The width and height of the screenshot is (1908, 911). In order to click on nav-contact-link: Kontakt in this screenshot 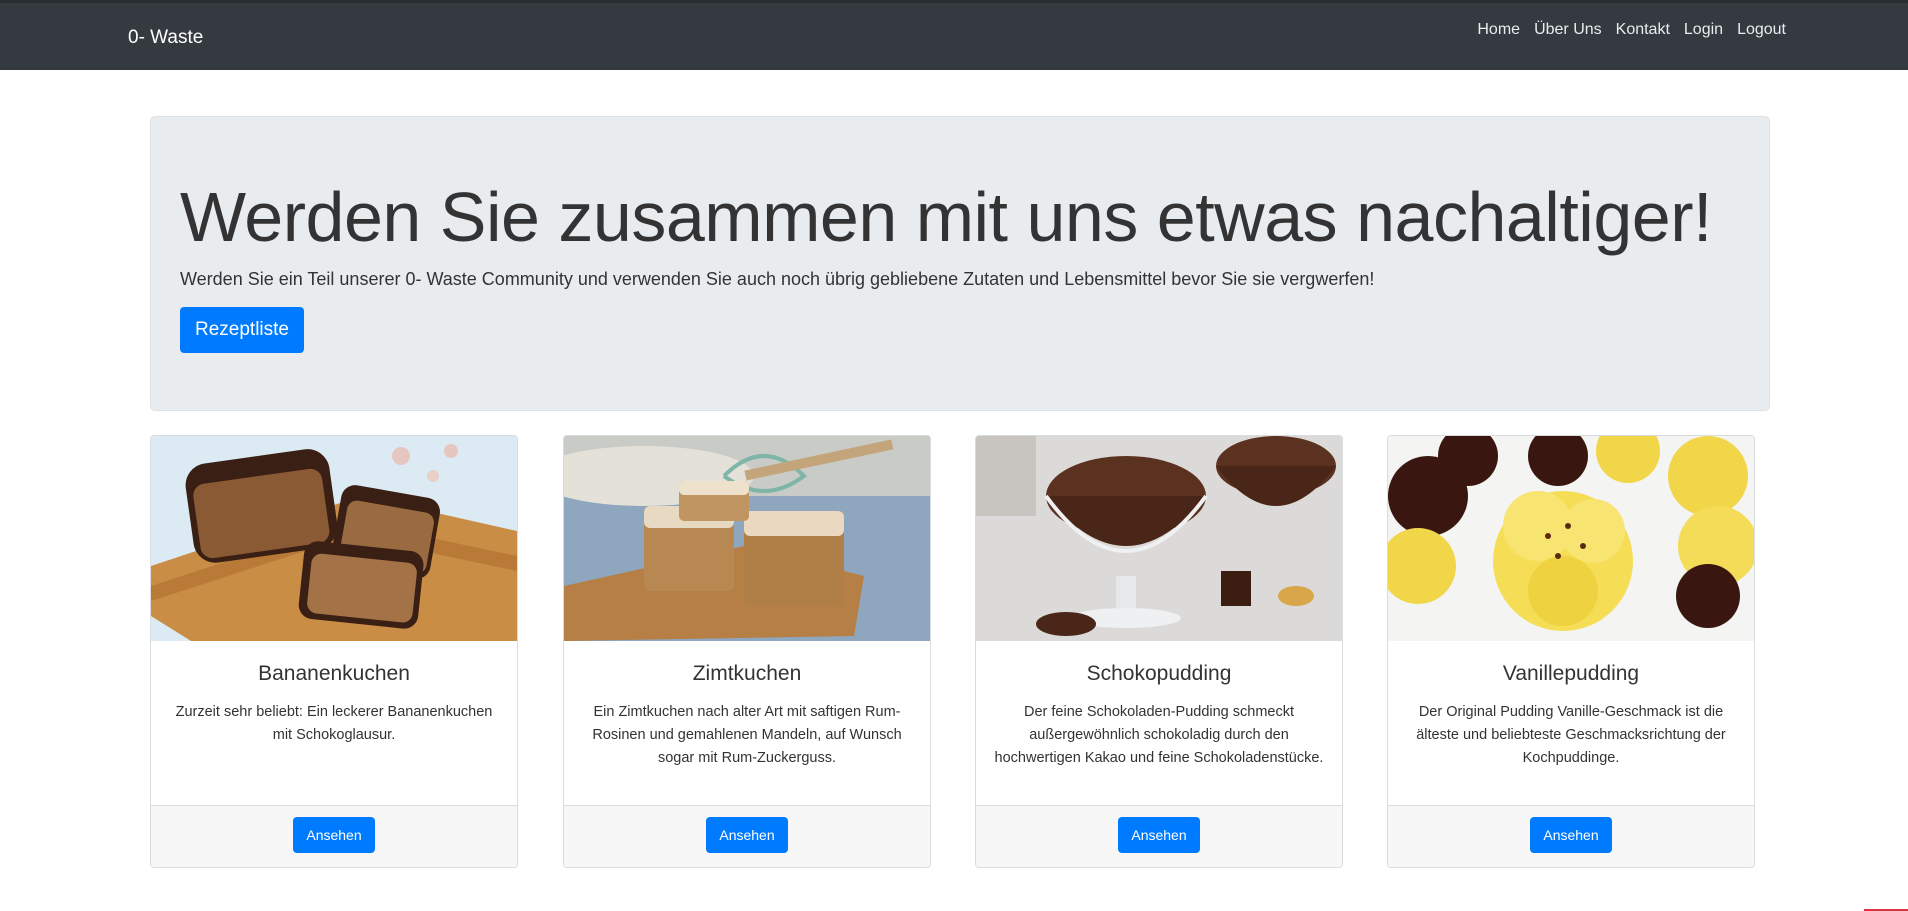, I will do `click(1643, 30)`.